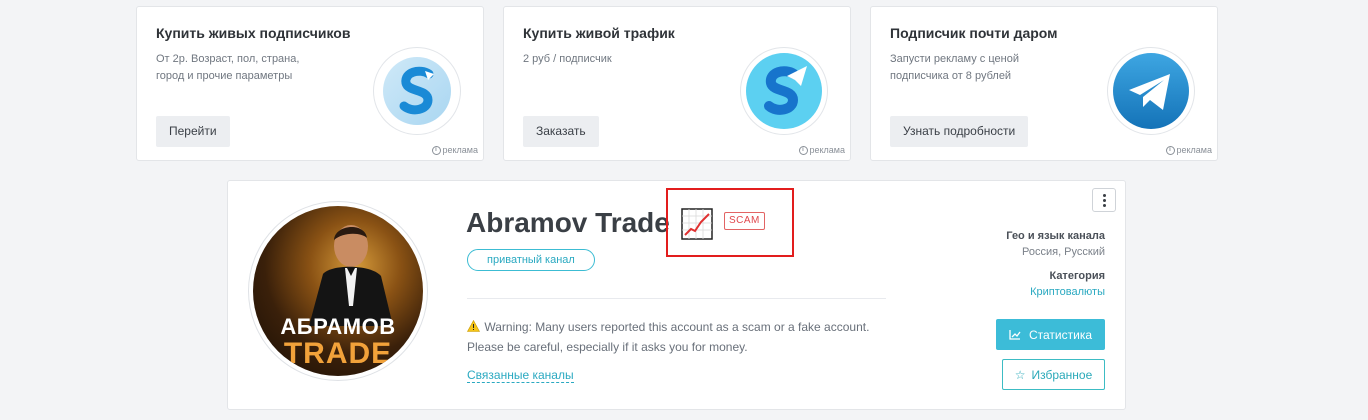 The width and height of the screenshot is (1368, 420). Describe the element at coordinates (1060, 334) in the screenshot. I see `statistics-label: Статистика` at that location.